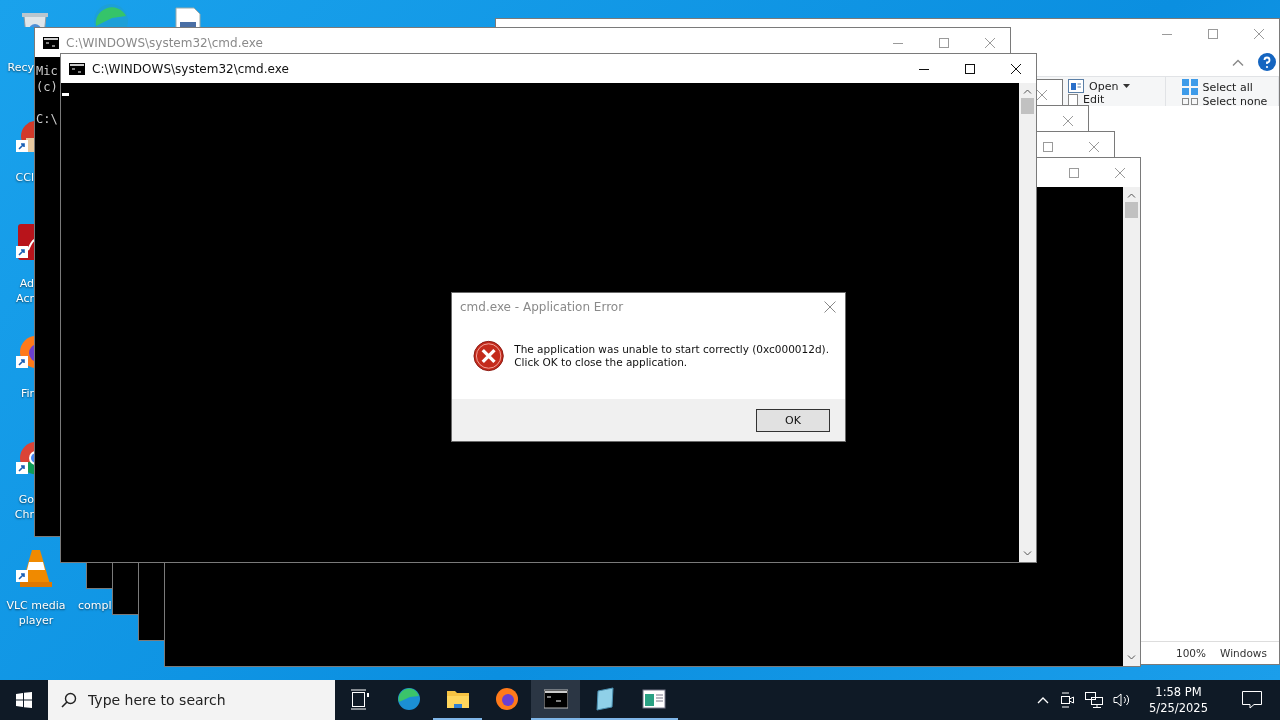 Image resolution: width=1280 pixels, height=720 pixels. I want to click on dropdown-caret-icon, so click(1127, 86).